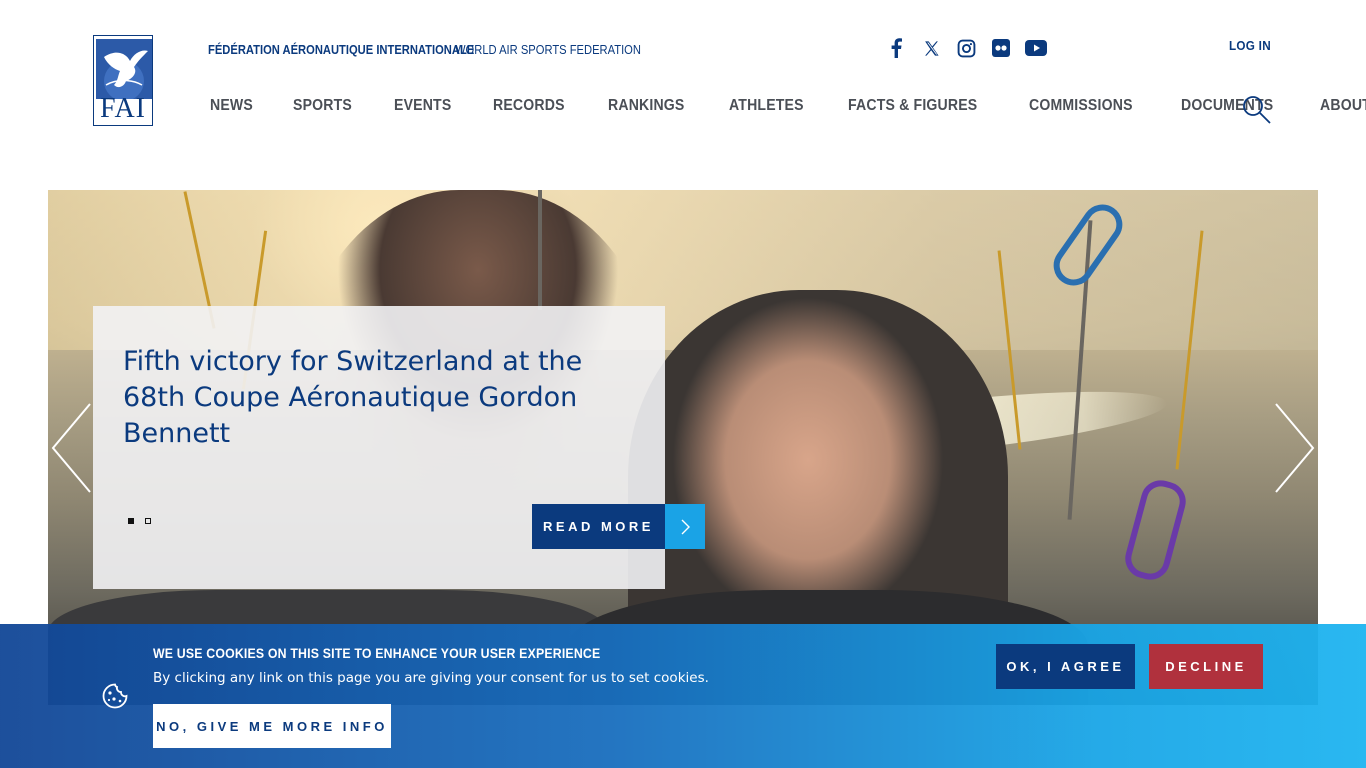  Describe the element at coordinates (1343, 106) in the screenshot. I see `nav-item-about: About` at that location.